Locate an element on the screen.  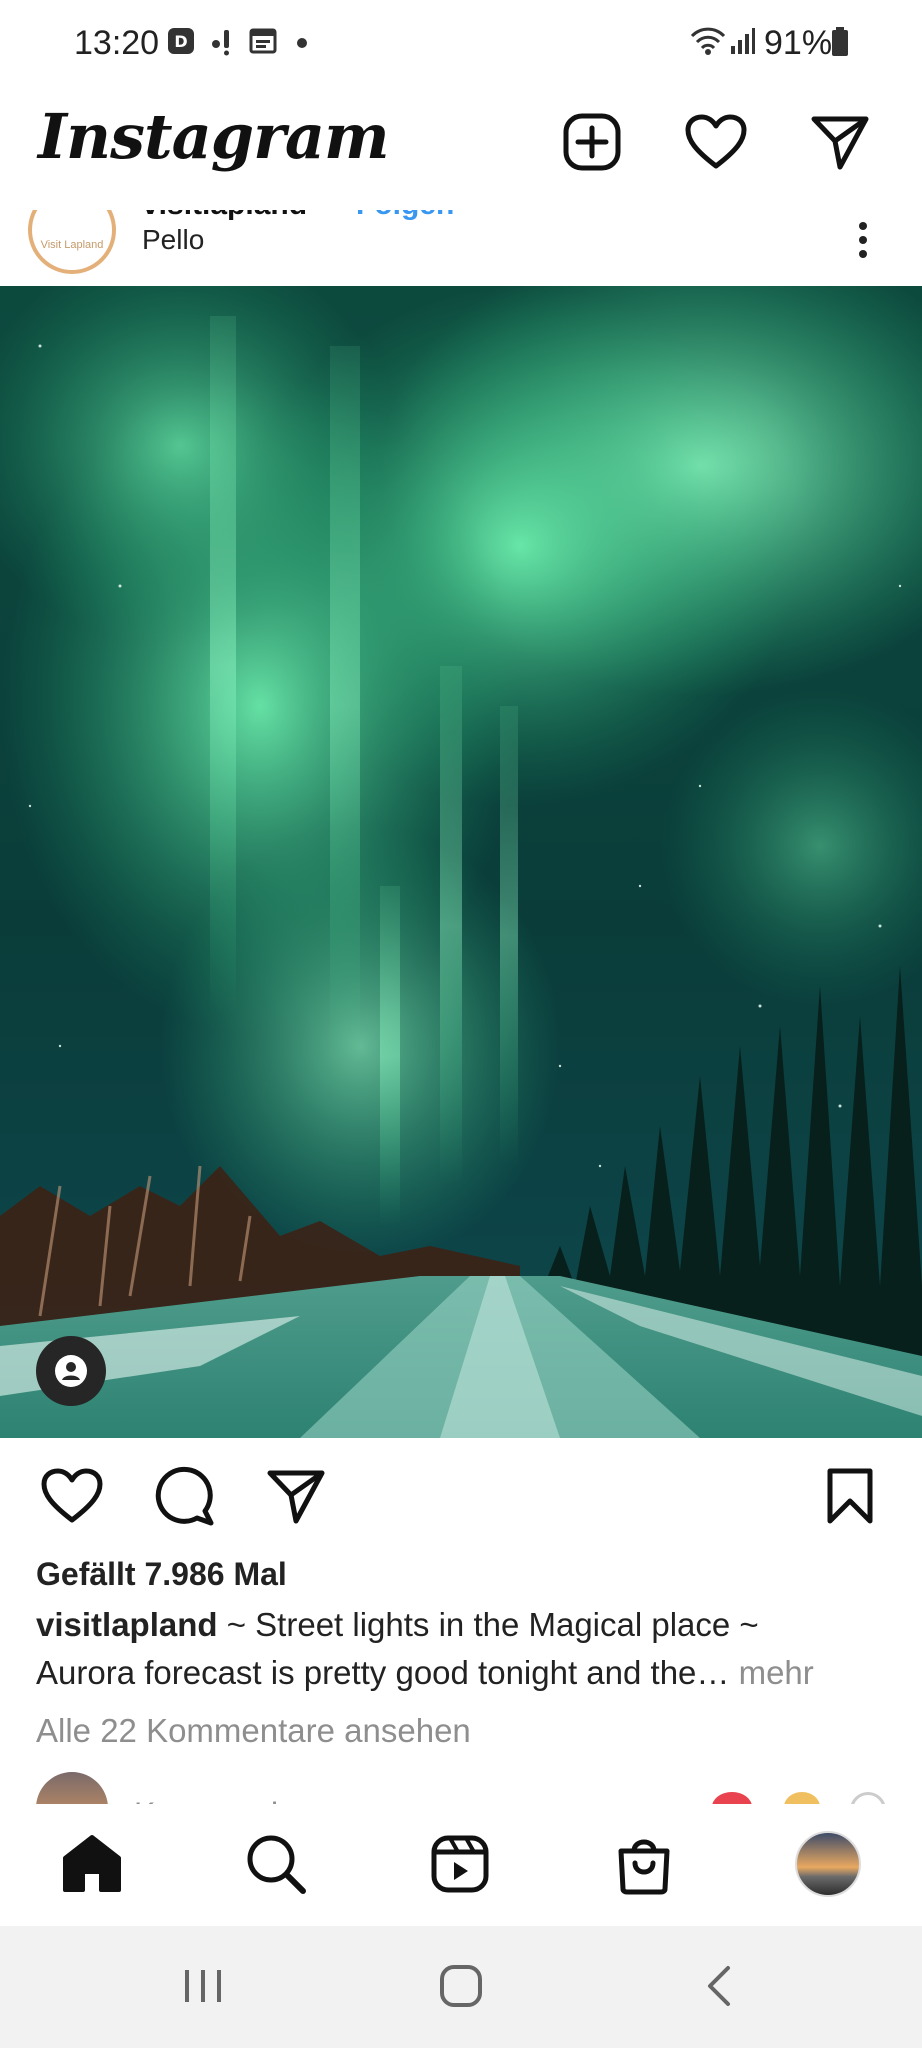
home-button-icon is located at coordinates (461, 1986).